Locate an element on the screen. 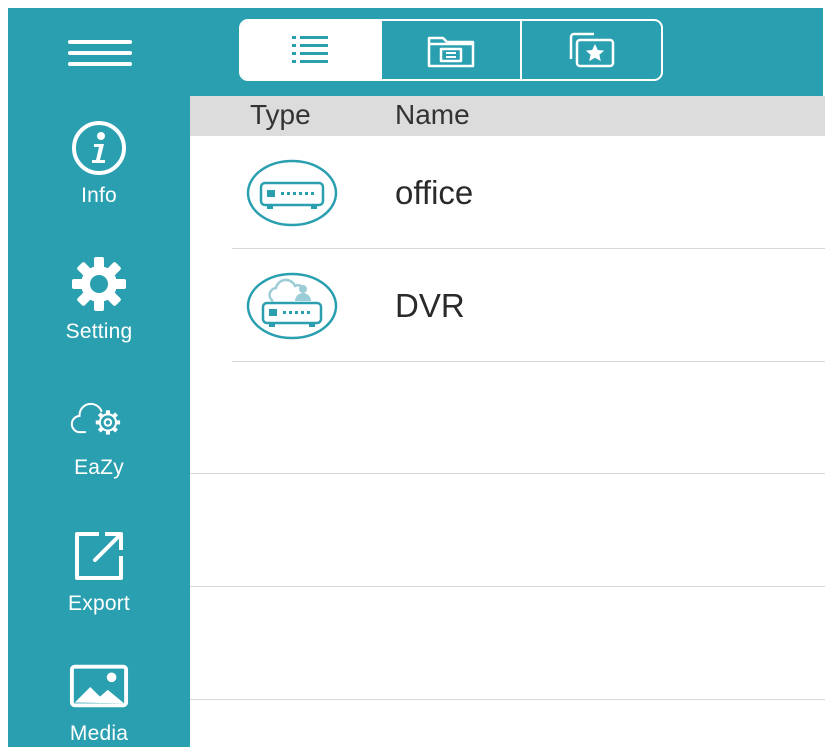 The image size is (825, 747). dvr-device-icon is located at coordinates (292, 193).